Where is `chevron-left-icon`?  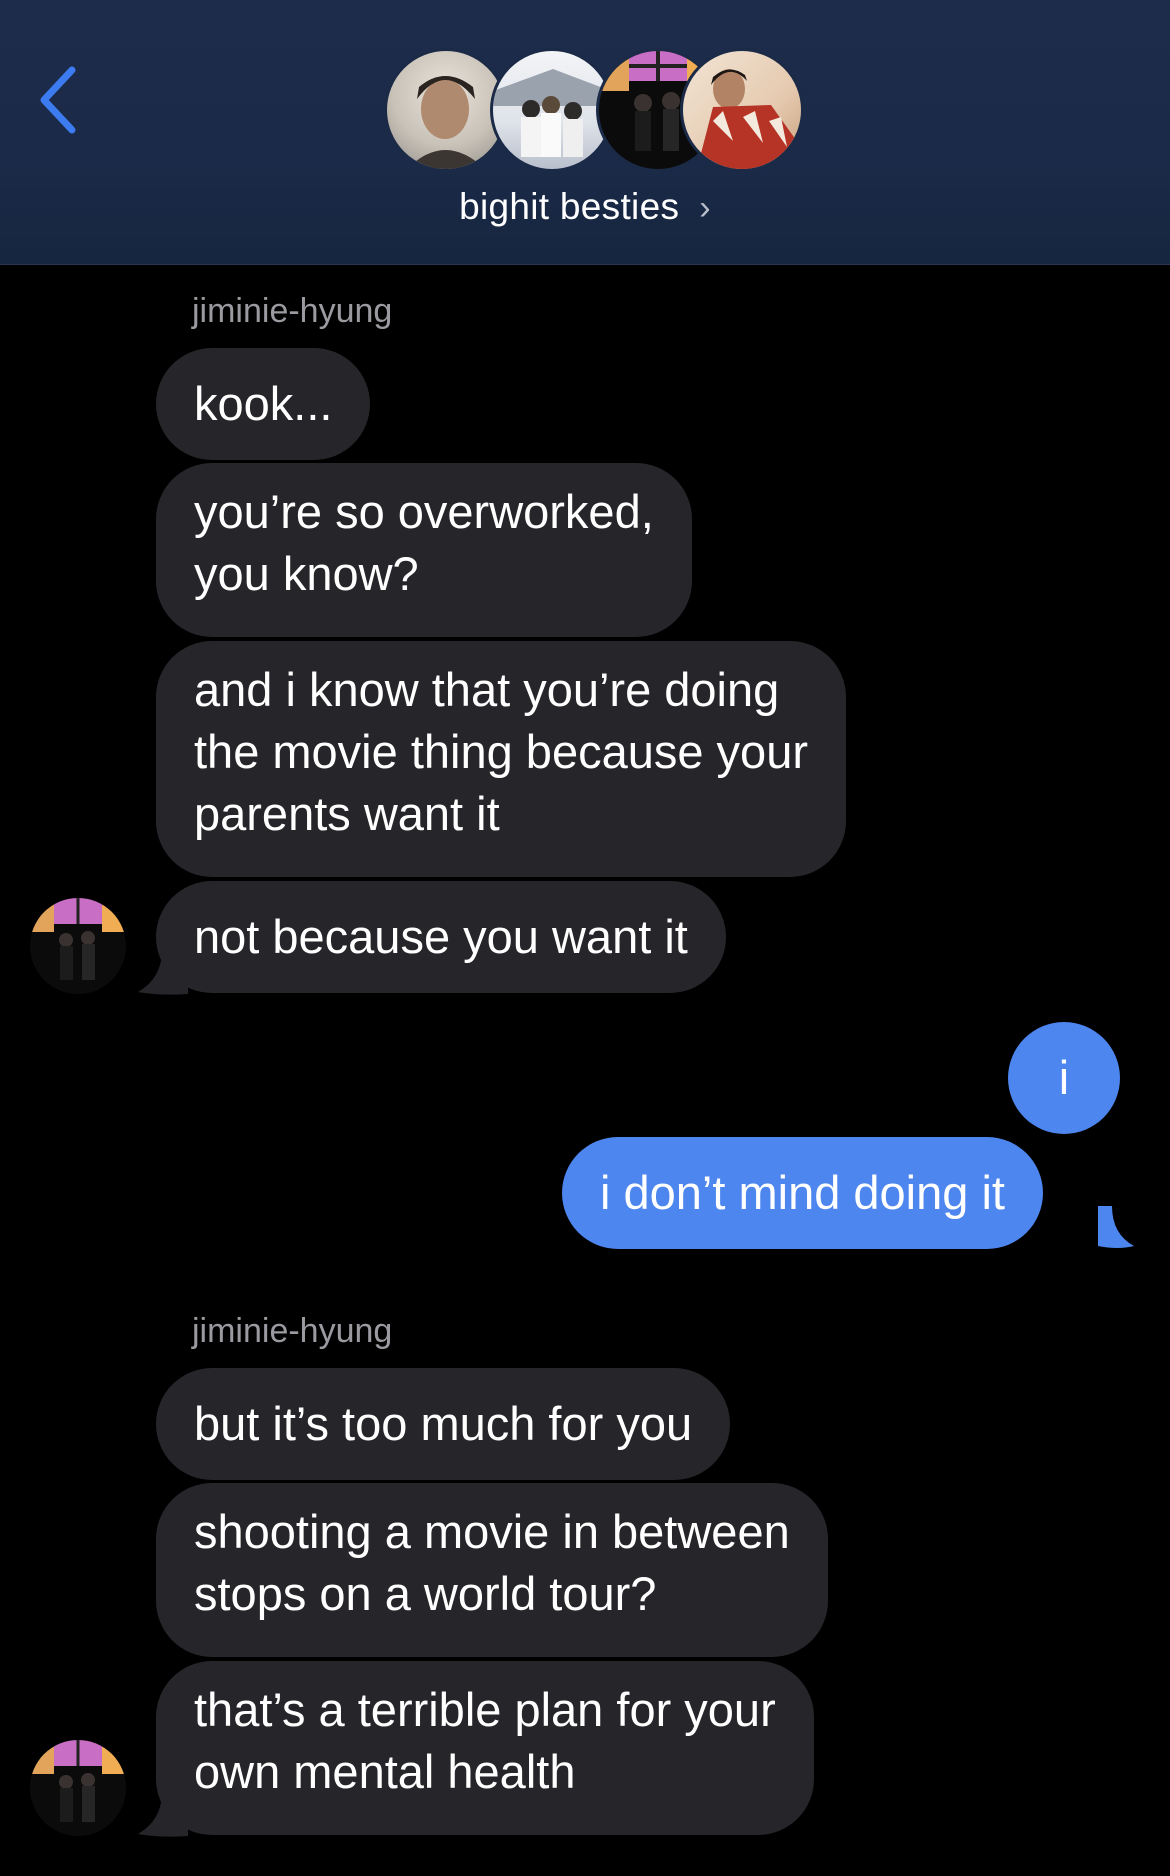
chevron-left-icon is located at coordinates (58, 100).